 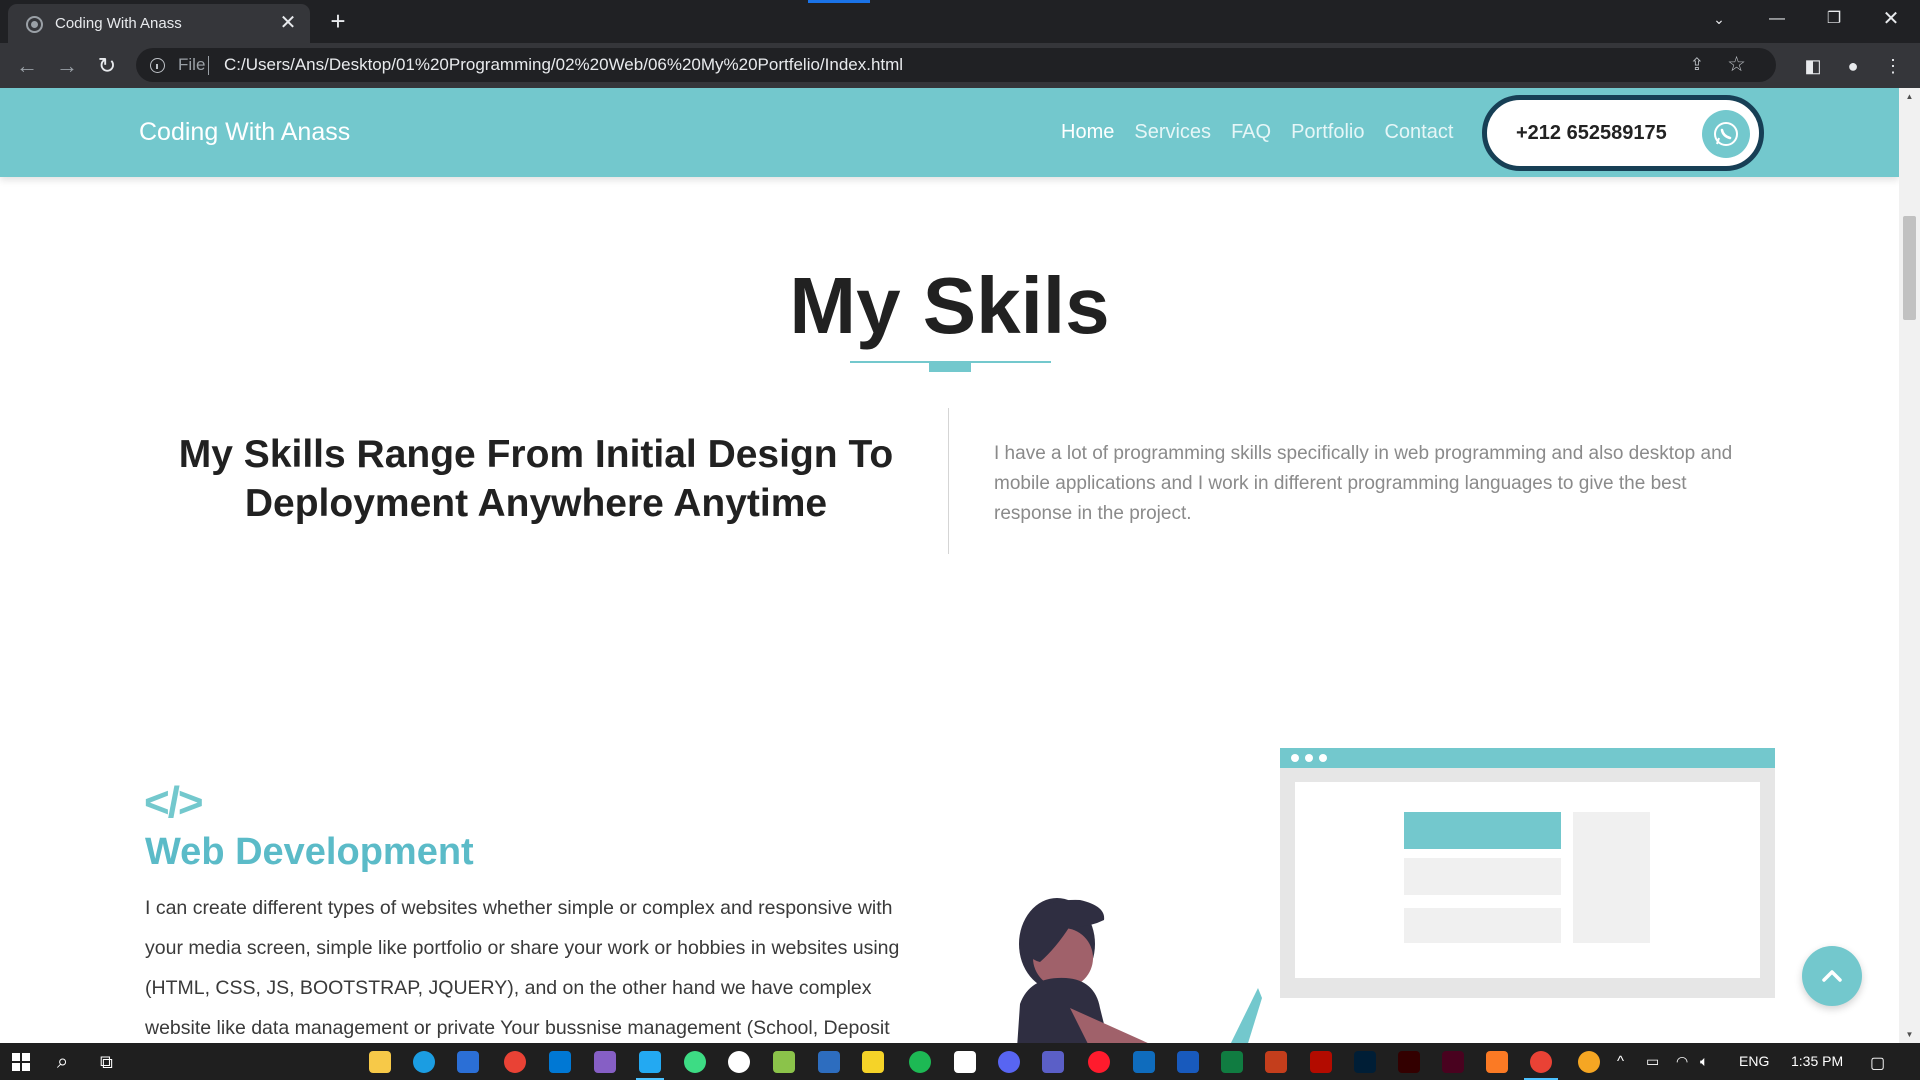 I want to click on nav-contact: Contact, so click(x=1418, y=132).